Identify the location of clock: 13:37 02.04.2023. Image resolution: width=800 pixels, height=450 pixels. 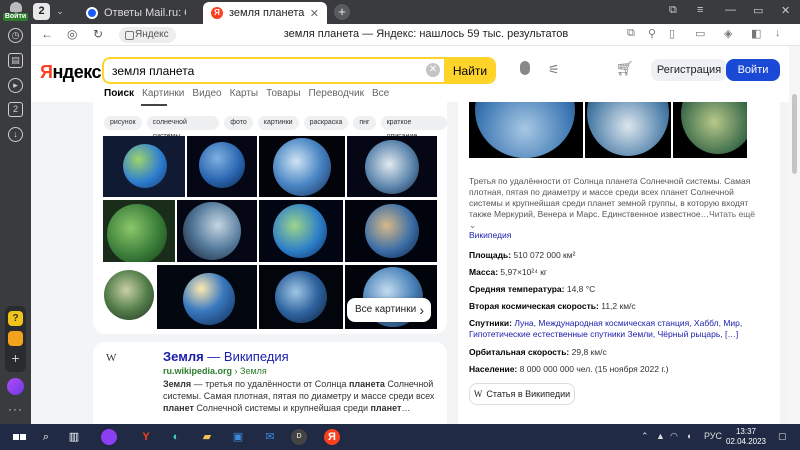
(746, 437).